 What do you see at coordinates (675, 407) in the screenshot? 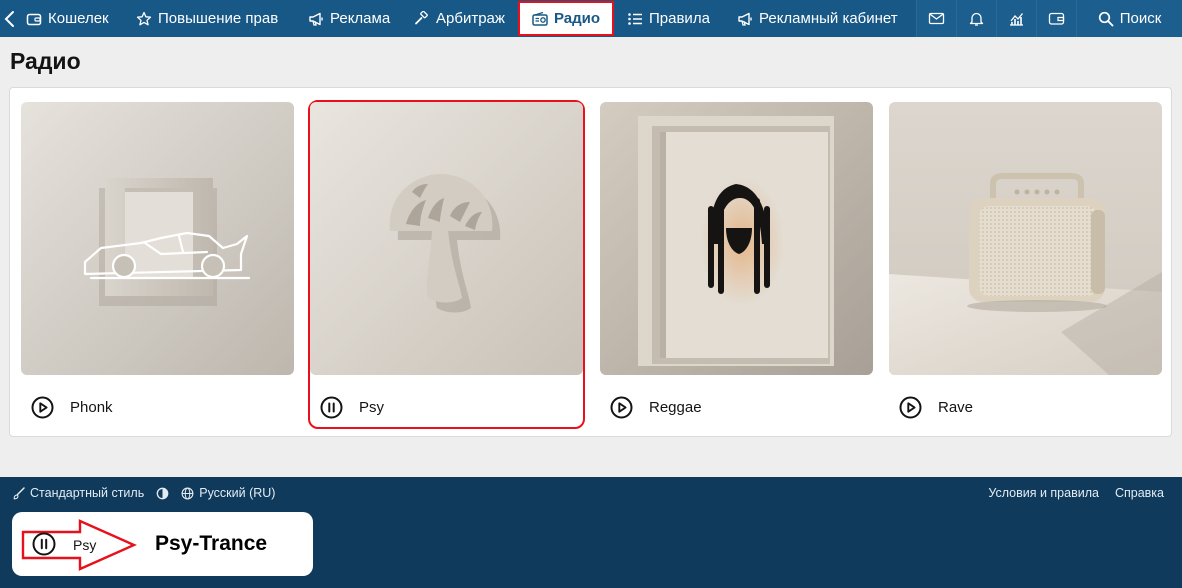
I see `station-label: Reggae` at bounding box center [675, 407].